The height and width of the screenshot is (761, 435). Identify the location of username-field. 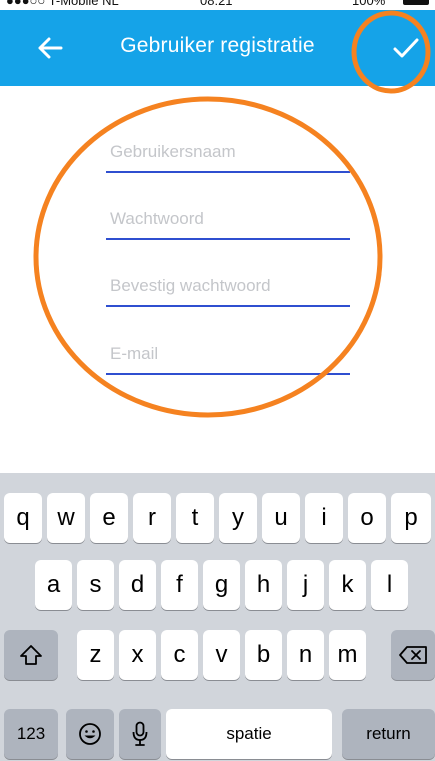
(228, 154).